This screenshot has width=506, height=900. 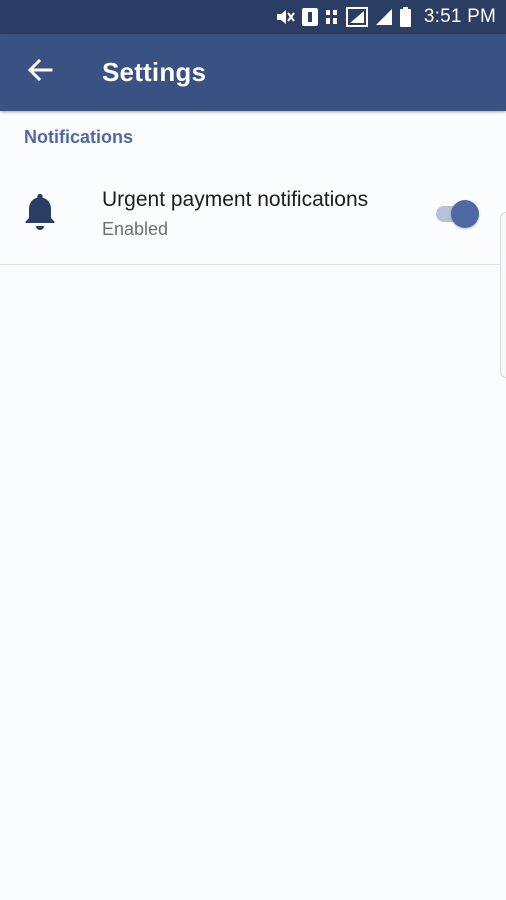 I want to click on wifi-signal-icon, so click(x=356, y=17).